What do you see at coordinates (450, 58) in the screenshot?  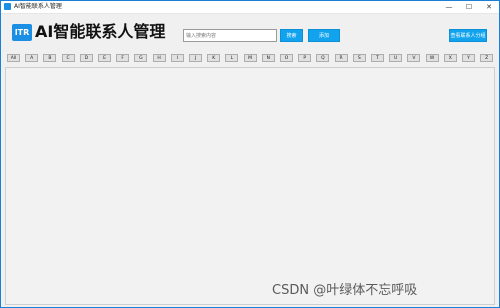 I see `letter-filter-x: X` at bounding box center [450, 58].